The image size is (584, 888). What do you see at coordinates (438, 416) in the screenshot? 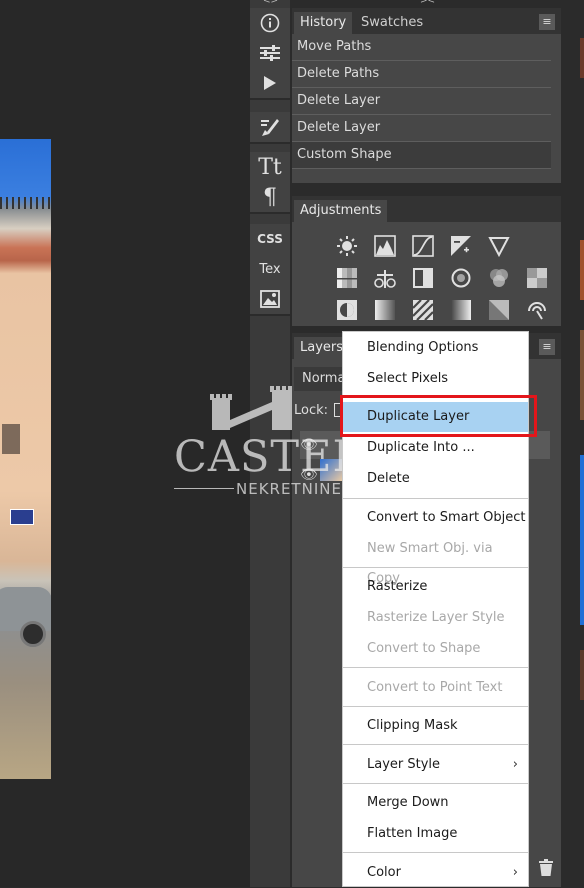
I see `annotation-highlight-box` at bounding box center [438, 416].